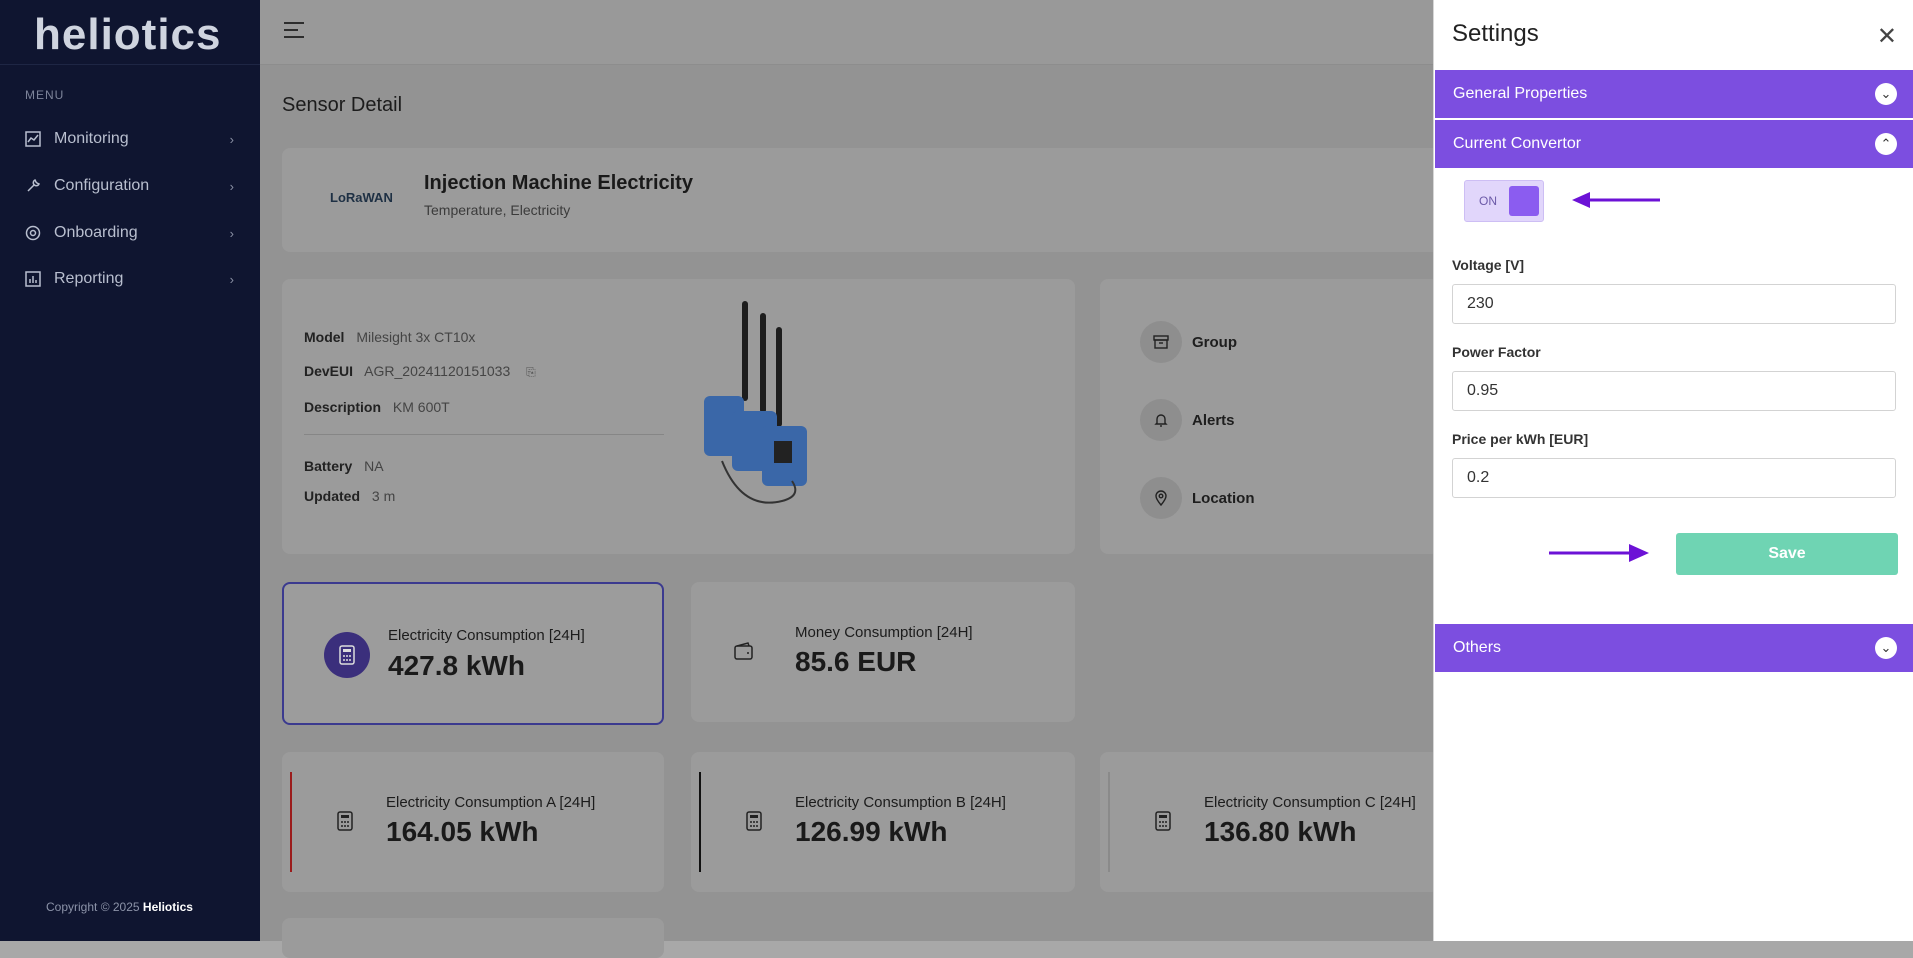 This screenshot has width=1913, height=958. I want to click on deveui-row: DevEUI AGR_20241120151033 ⎘, so click(420, 371).